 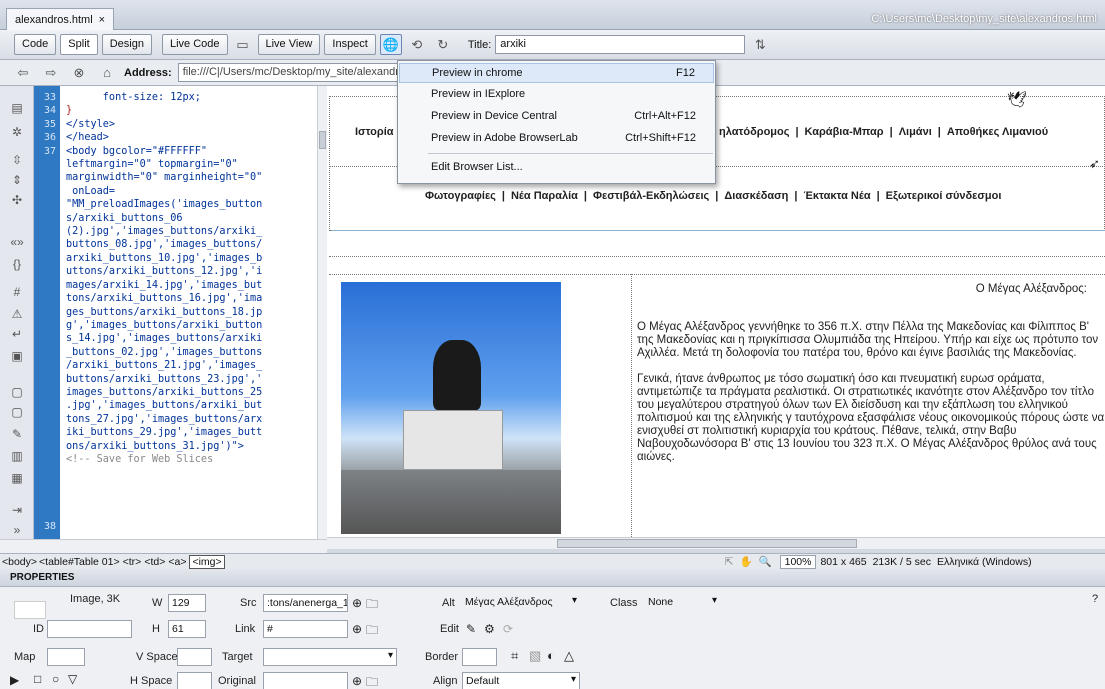 What do you see at coordinates (330, 657) in the screenshot?
I see `target-select` at bounding box center [330, 657].